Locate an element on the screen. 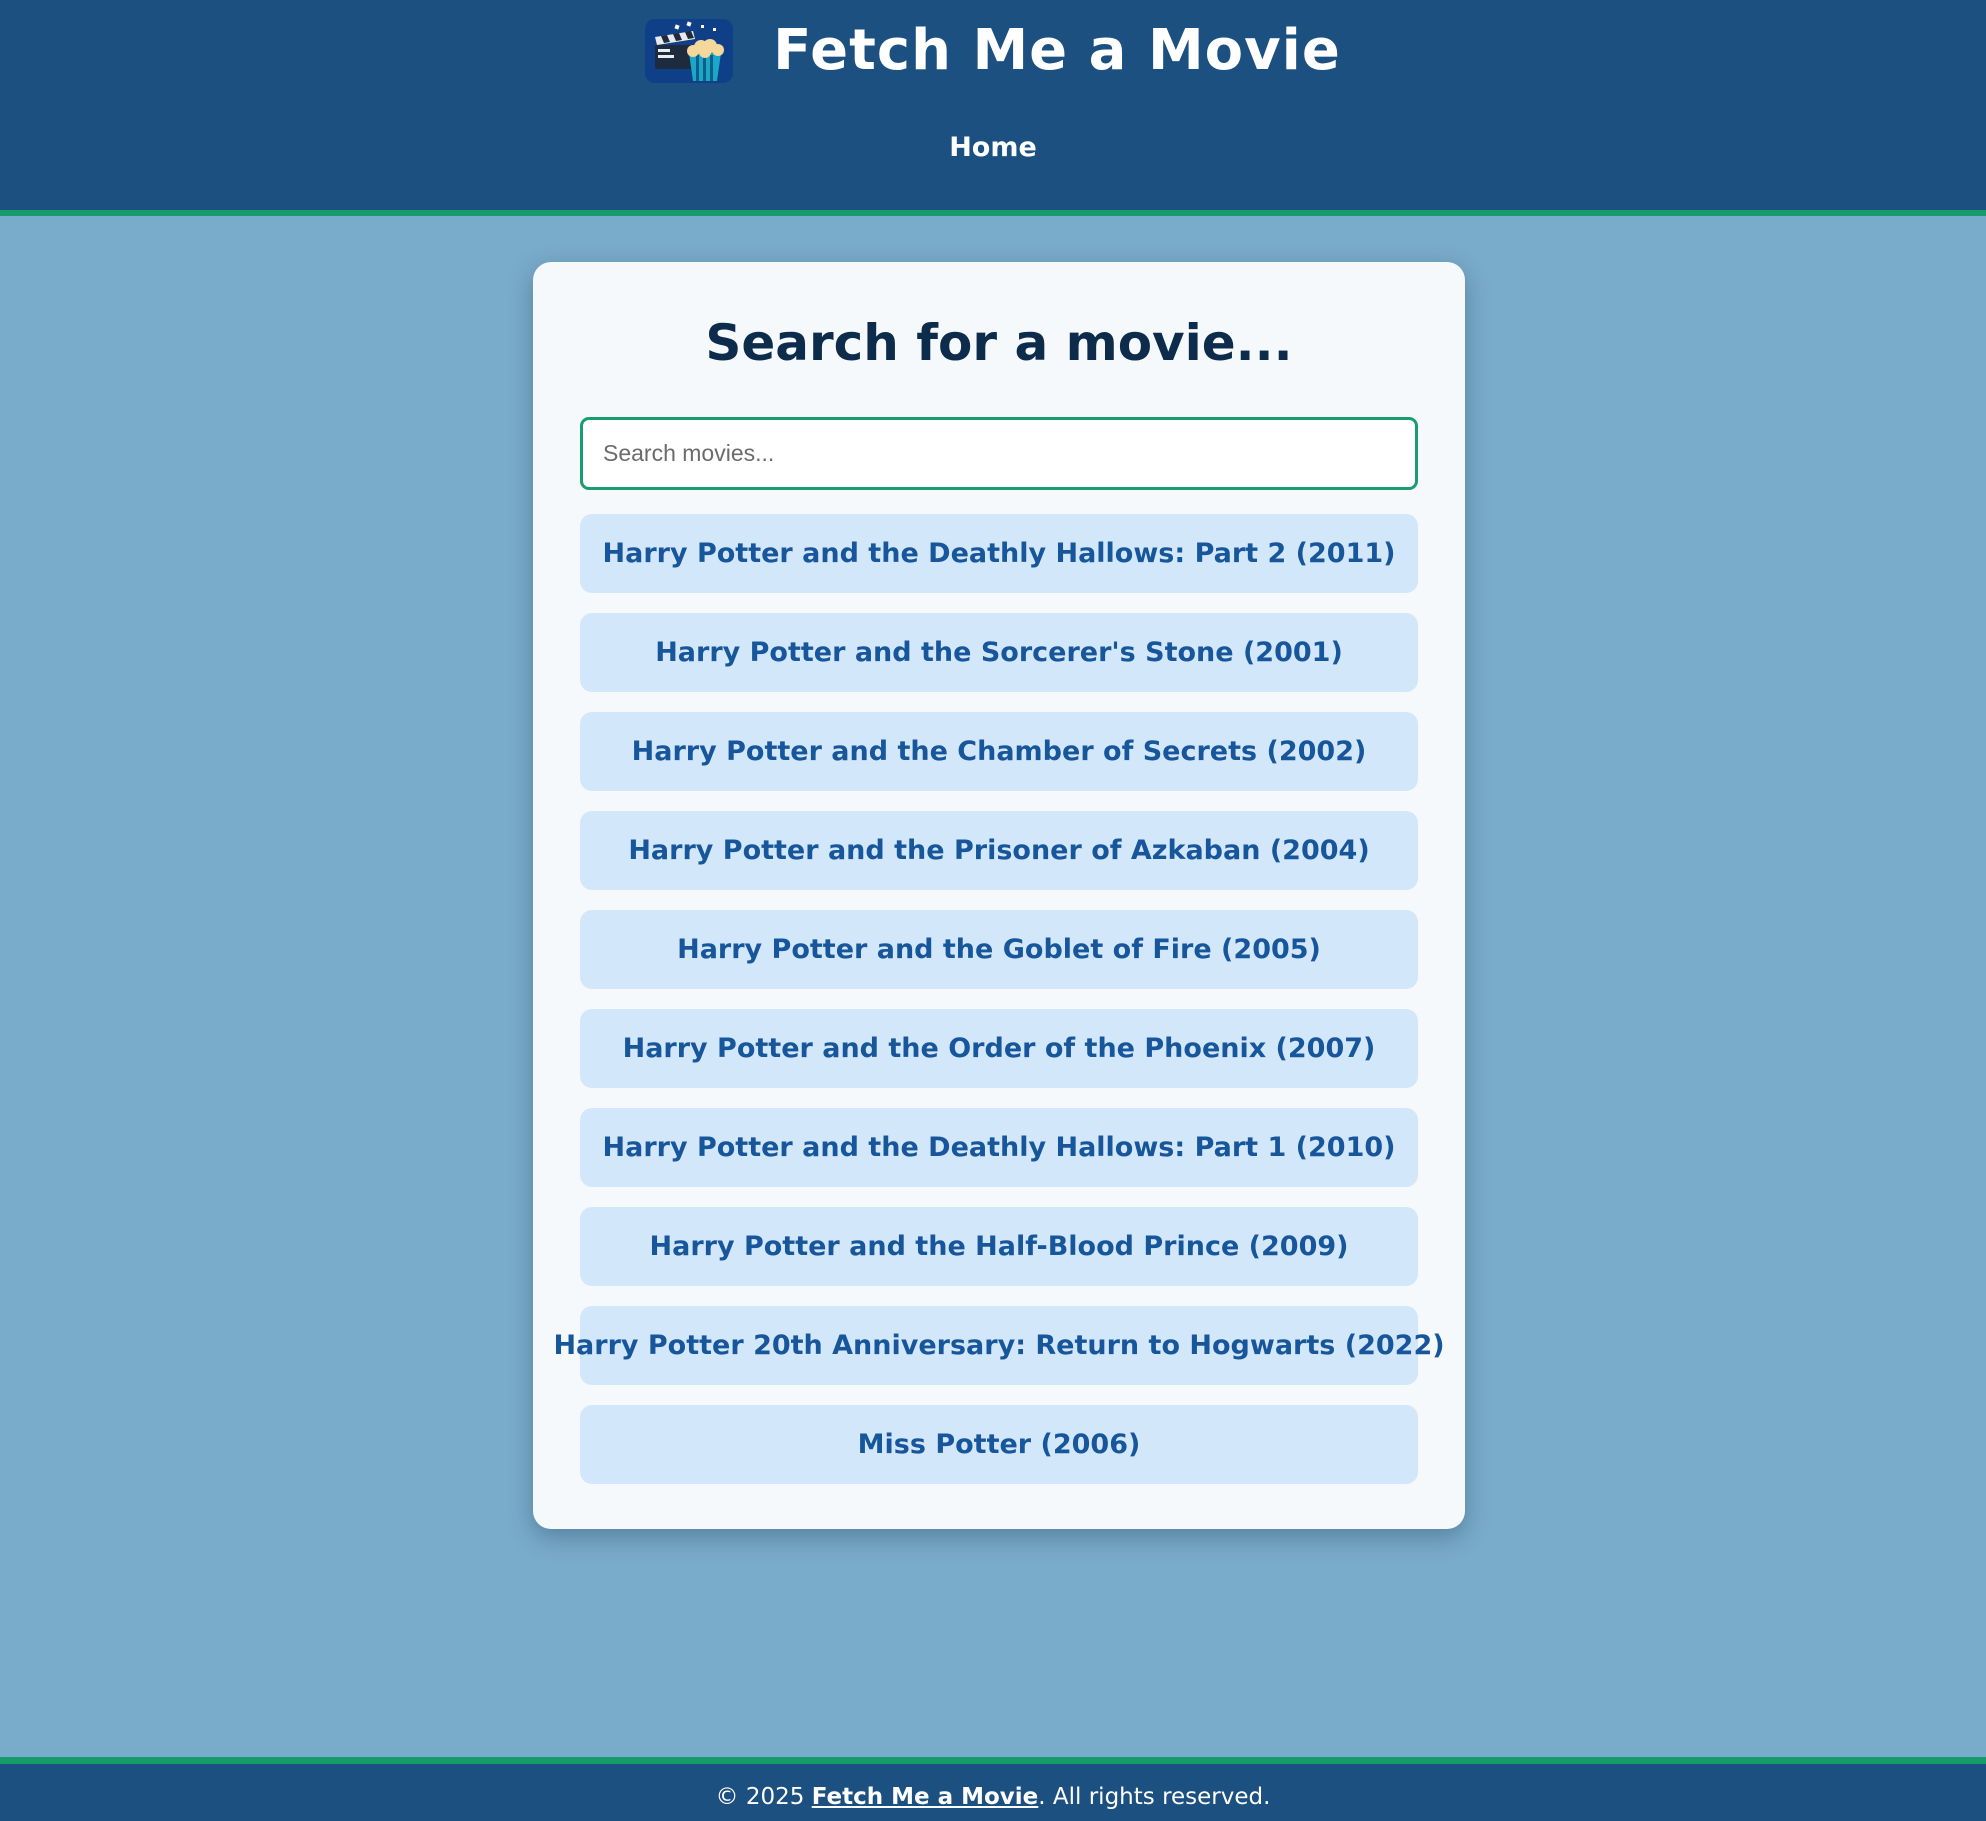  main-nav: Home is located at coordinates (993, 147).